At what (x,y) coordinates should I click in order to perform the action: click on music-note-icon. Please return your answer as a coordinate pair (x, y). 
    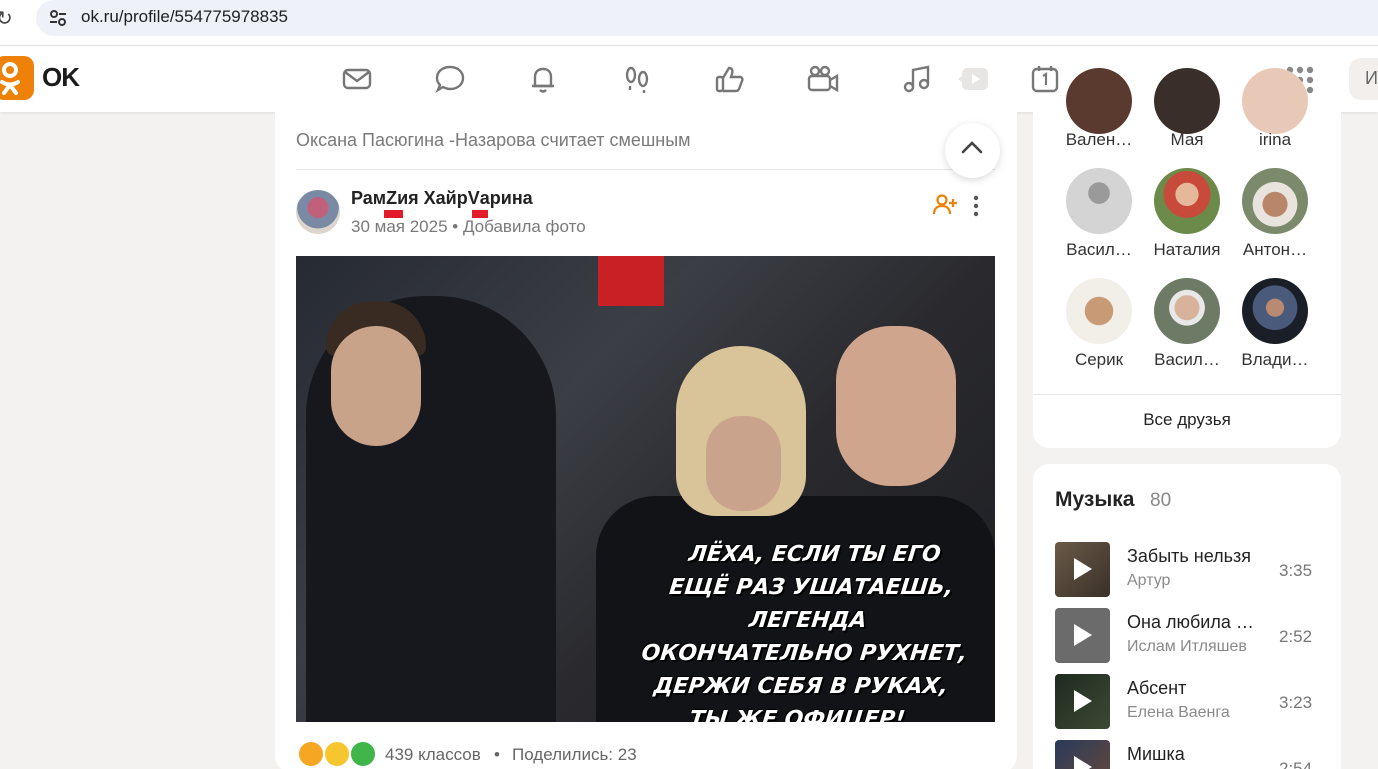
    Looking at the image, I should click on (917, 79).